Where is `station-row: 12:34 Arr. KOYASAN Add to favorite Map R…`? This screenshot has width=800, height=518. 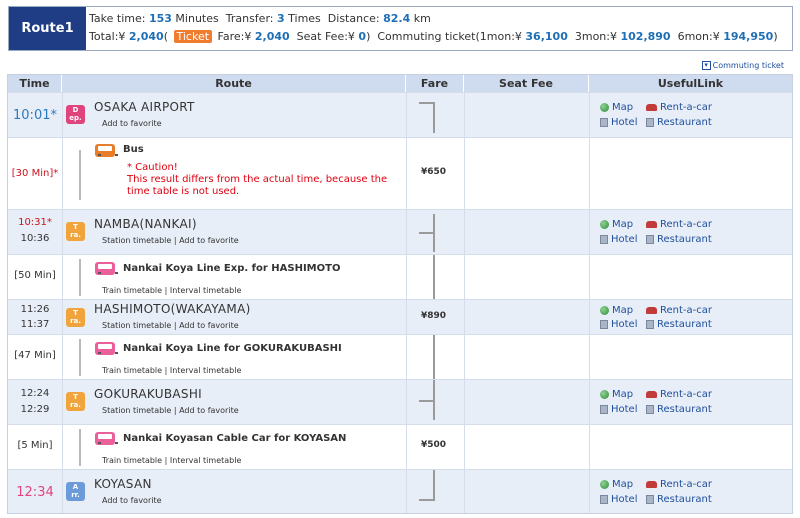
station-row: 12:34 Arr. KOYASAN Add to favorite Map R… is located at coordinates (400, 491).